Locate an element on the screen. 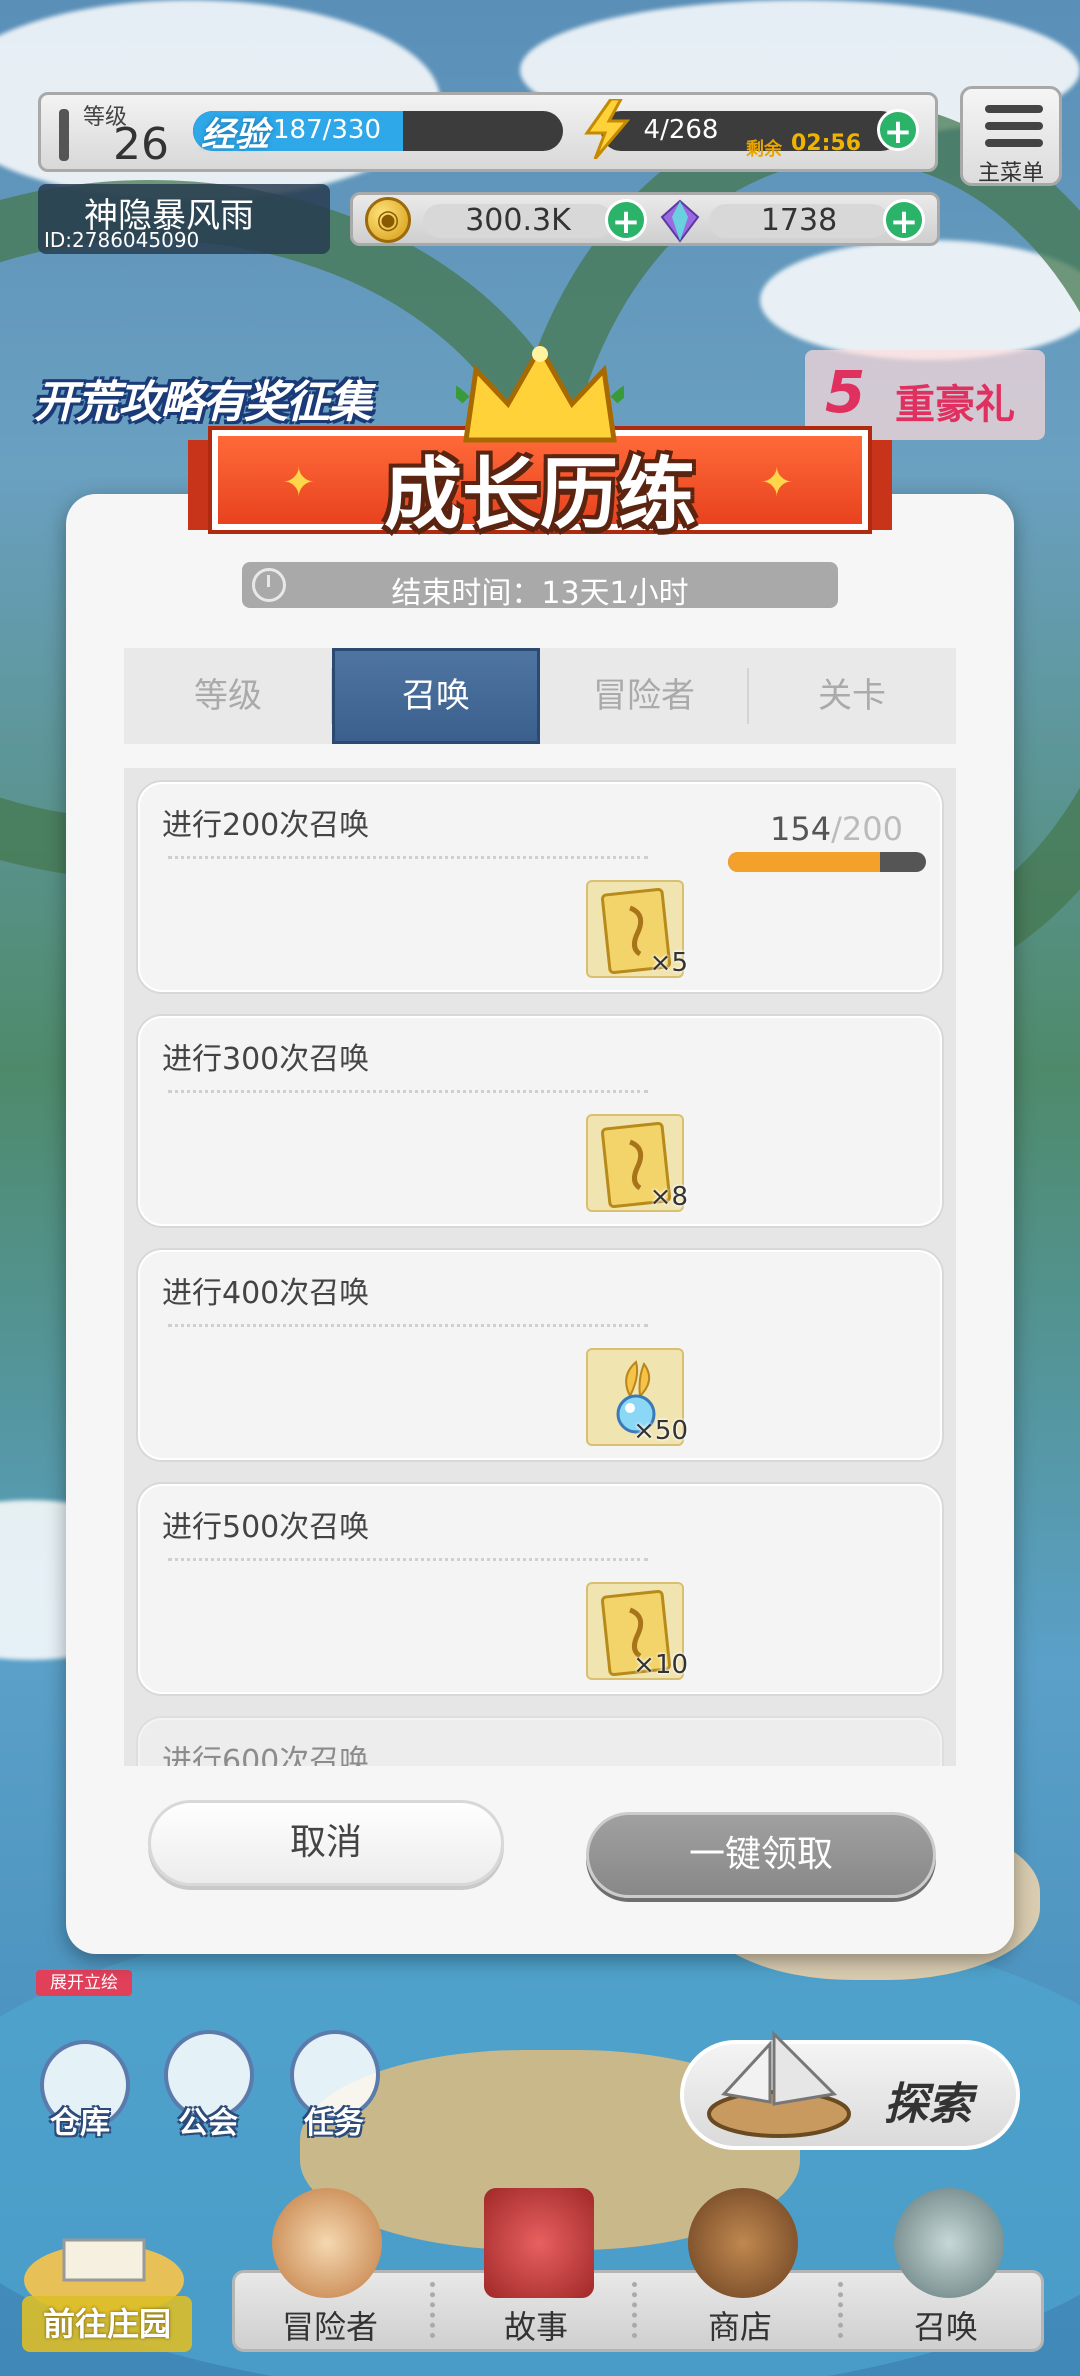 This screenshot has width=1080, height=2376. main-menu-label: 主菜单 is located at coordinates (1010, 173).